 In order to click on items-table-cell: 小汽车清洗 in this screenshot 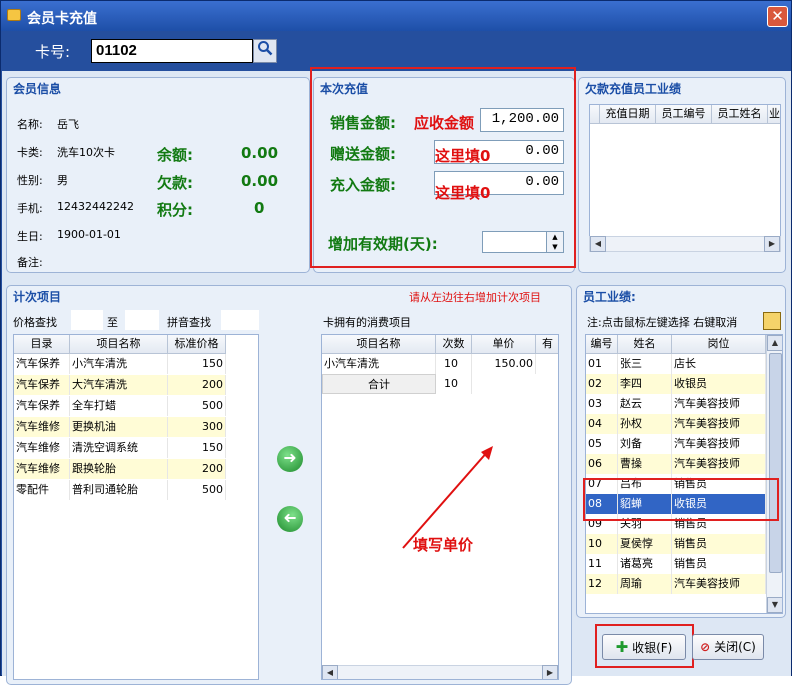, I will do `click(119, 364)`.